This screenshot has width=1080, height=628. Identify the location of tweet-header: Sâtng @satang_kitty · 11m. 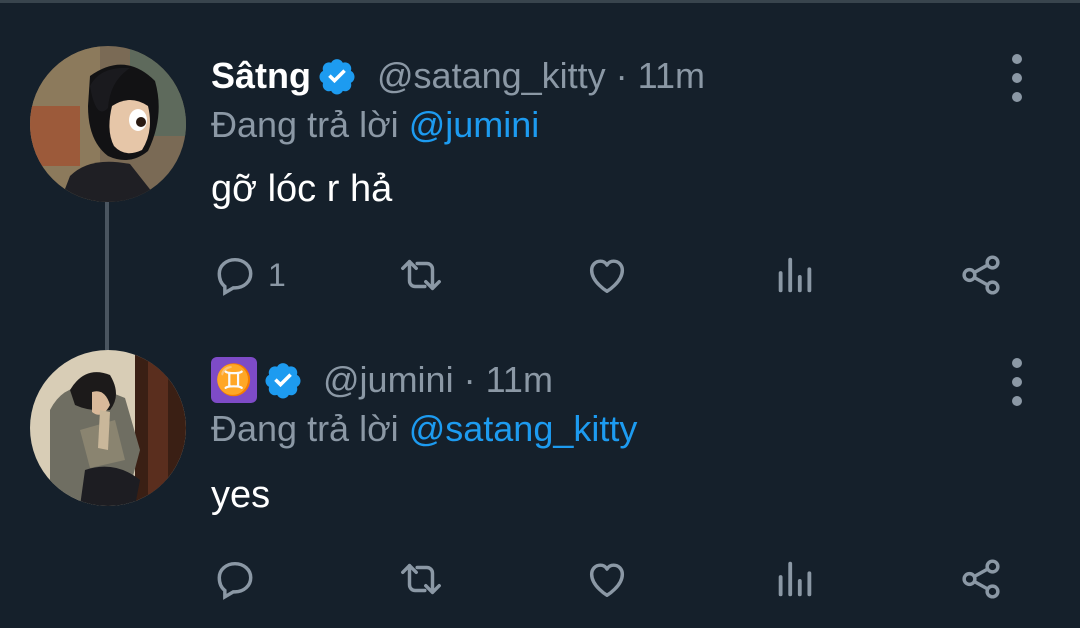
(458, 76).